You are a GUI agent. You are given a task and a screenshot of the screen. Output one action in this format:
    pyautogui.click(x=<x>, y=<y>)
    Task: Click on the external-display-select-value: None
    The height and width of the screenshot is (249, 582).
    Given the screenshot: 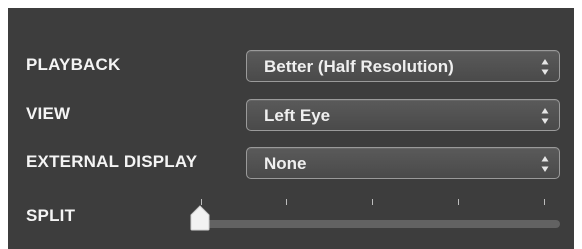 What is the action you would take?
    pyautogui.click(x=285, y=163)
    